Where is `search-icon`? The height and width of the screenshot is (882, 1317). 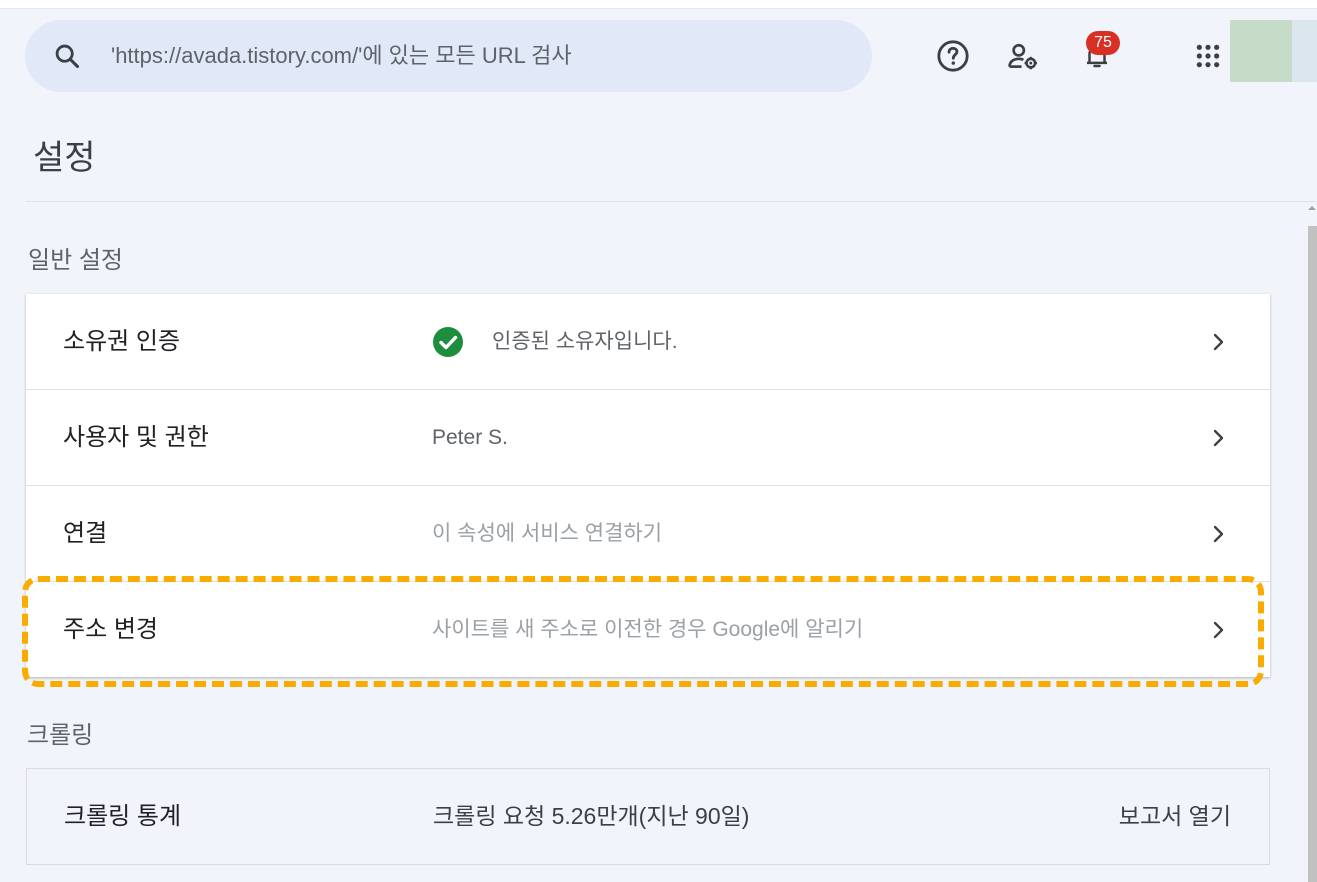 search-icon is located at coordinates (67, 56).